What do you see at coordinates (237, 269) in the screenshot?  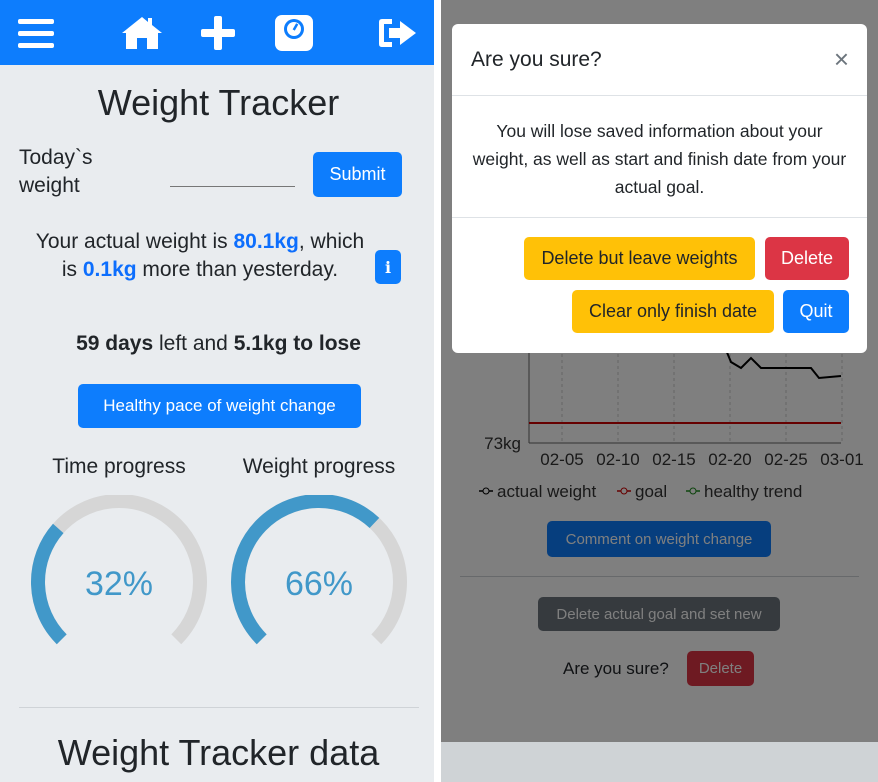 I see `status-suffix: more than yesterday.` at bounding box center [237, 269].